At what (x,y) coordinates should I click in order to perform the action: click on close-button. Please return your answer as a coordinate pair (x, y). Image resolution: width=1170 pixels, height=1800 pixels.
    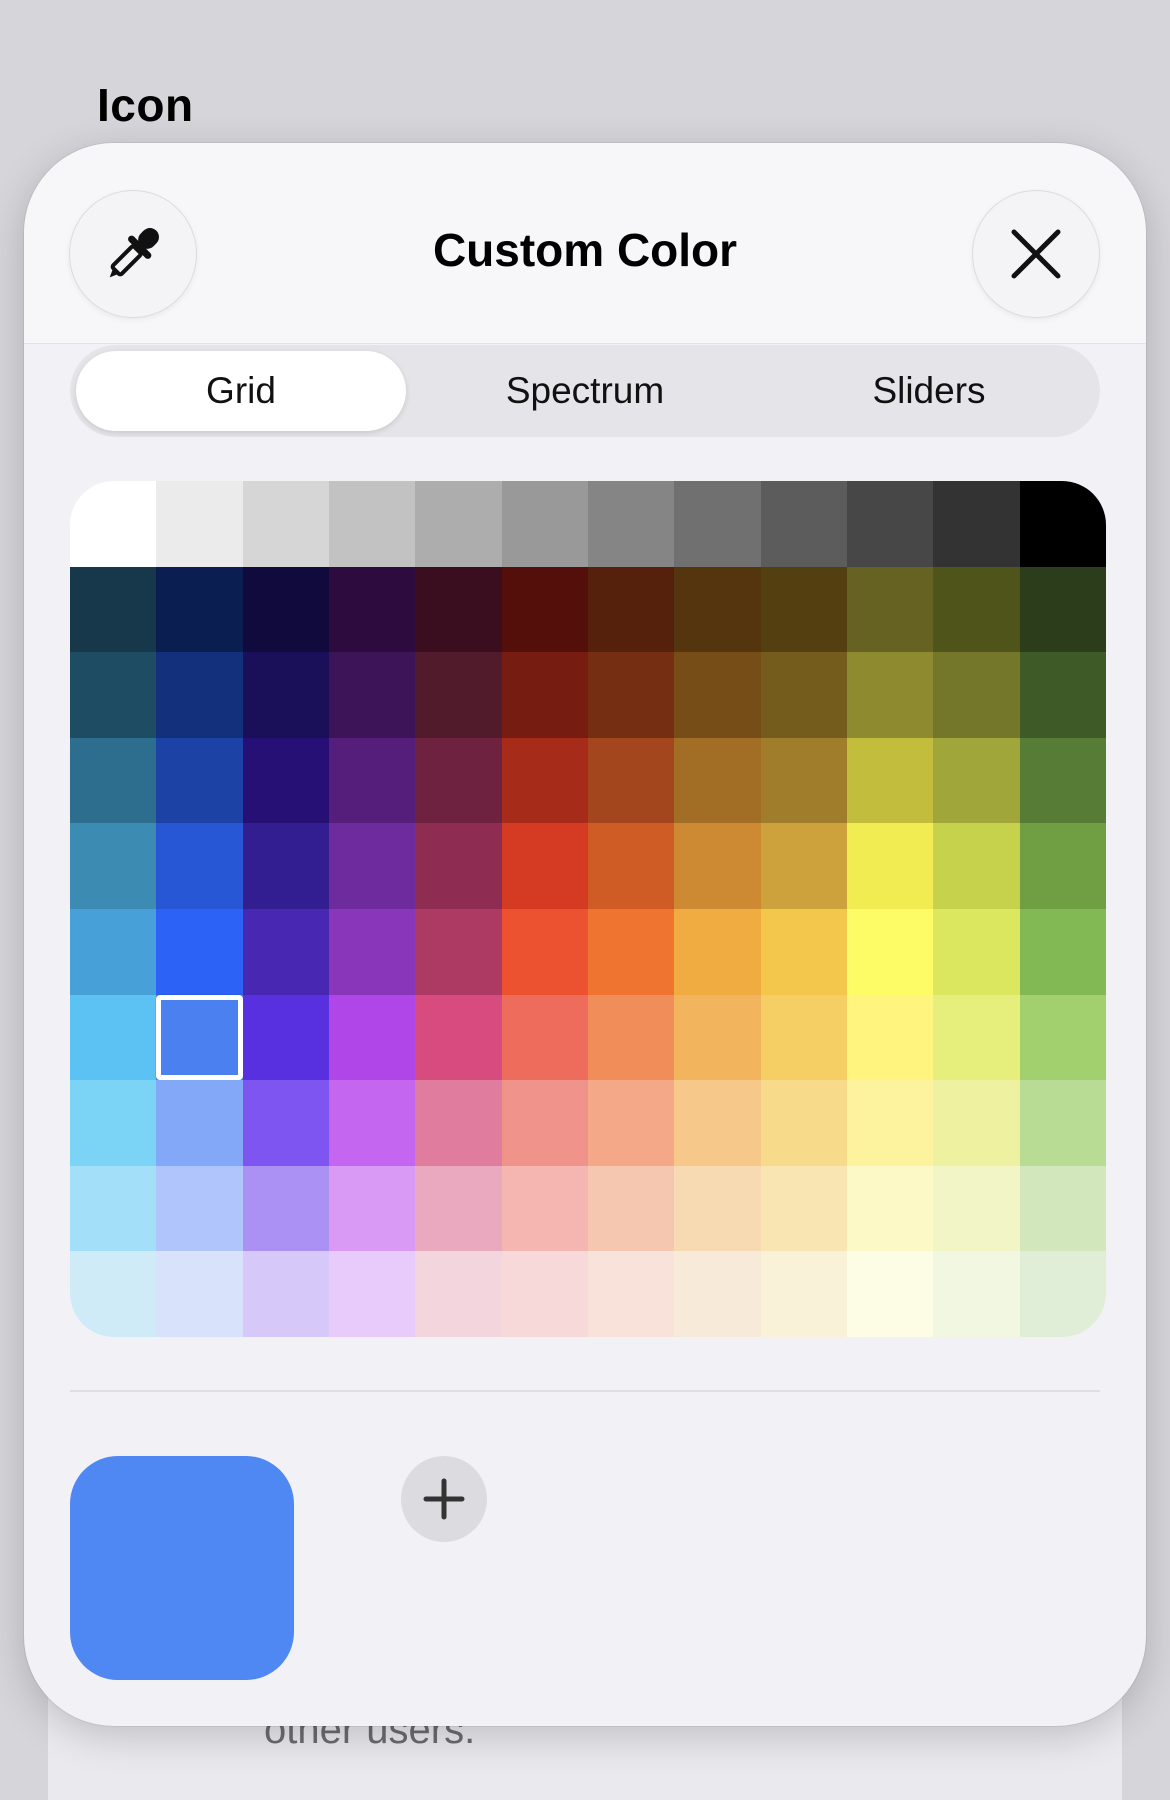
    Looking at the image, I should click on (1036, 254).